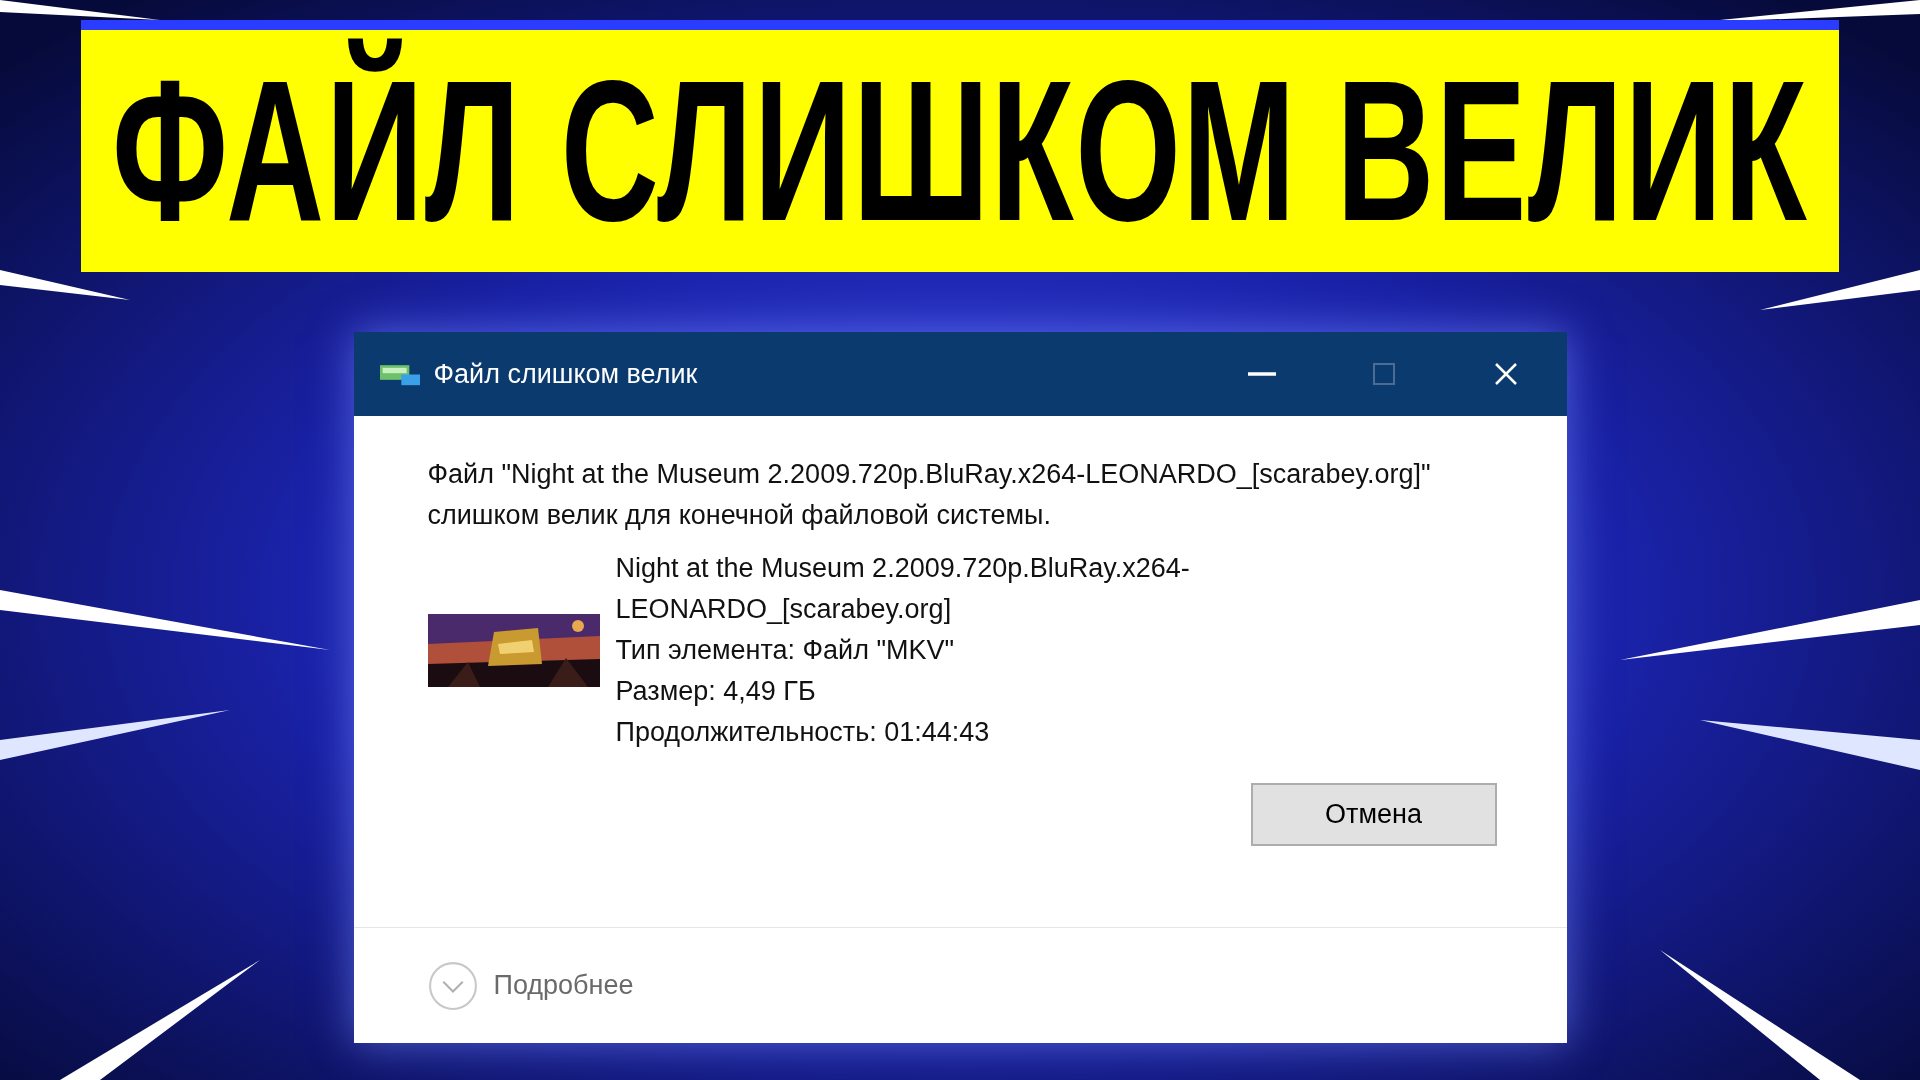 The width and height of the screenshot is (1920, 1080). I want to click on details-toggle: Подробнее, so click(530, 985).